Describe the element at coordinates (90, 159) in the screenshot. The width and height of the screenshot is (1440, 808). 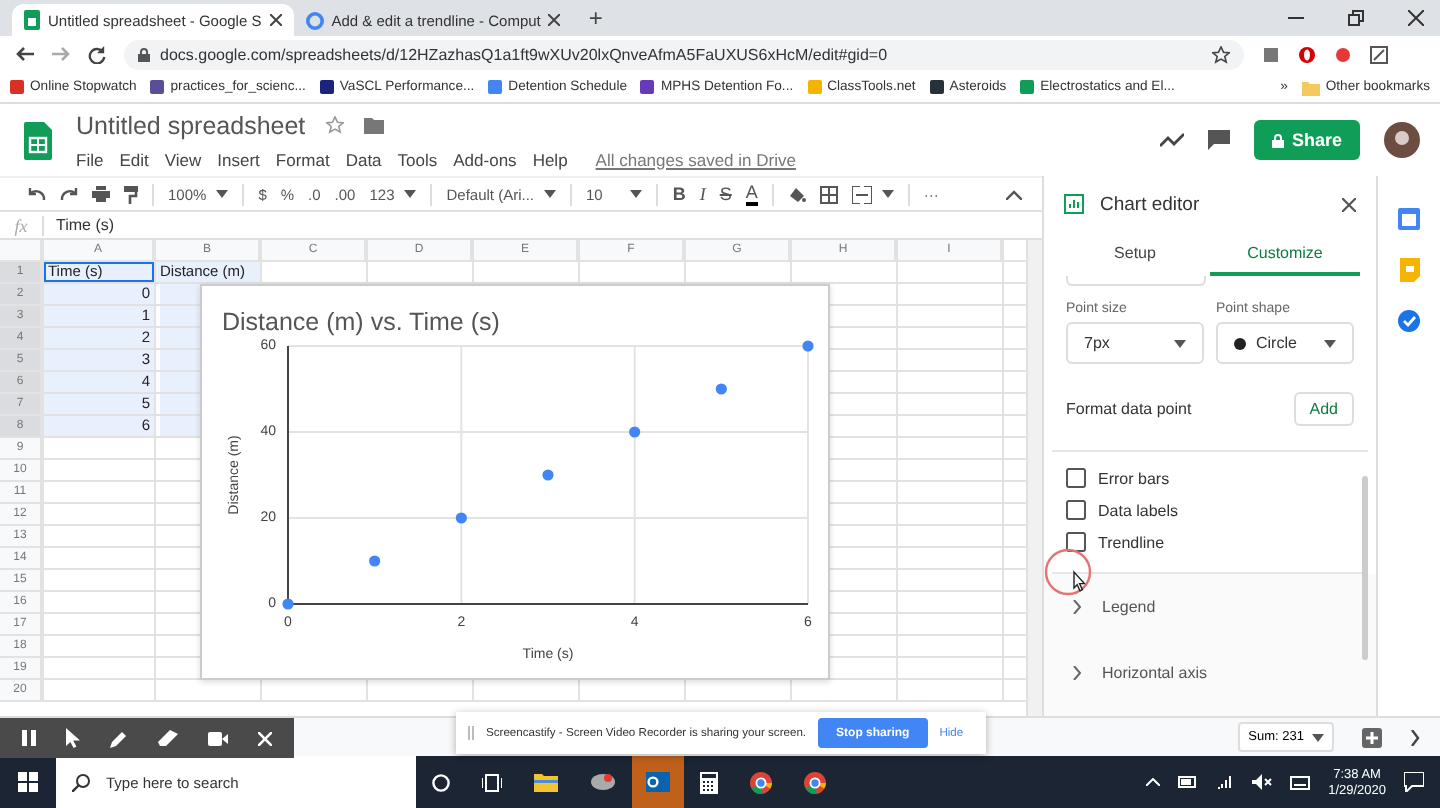
I see `menu-item: File` at that location.